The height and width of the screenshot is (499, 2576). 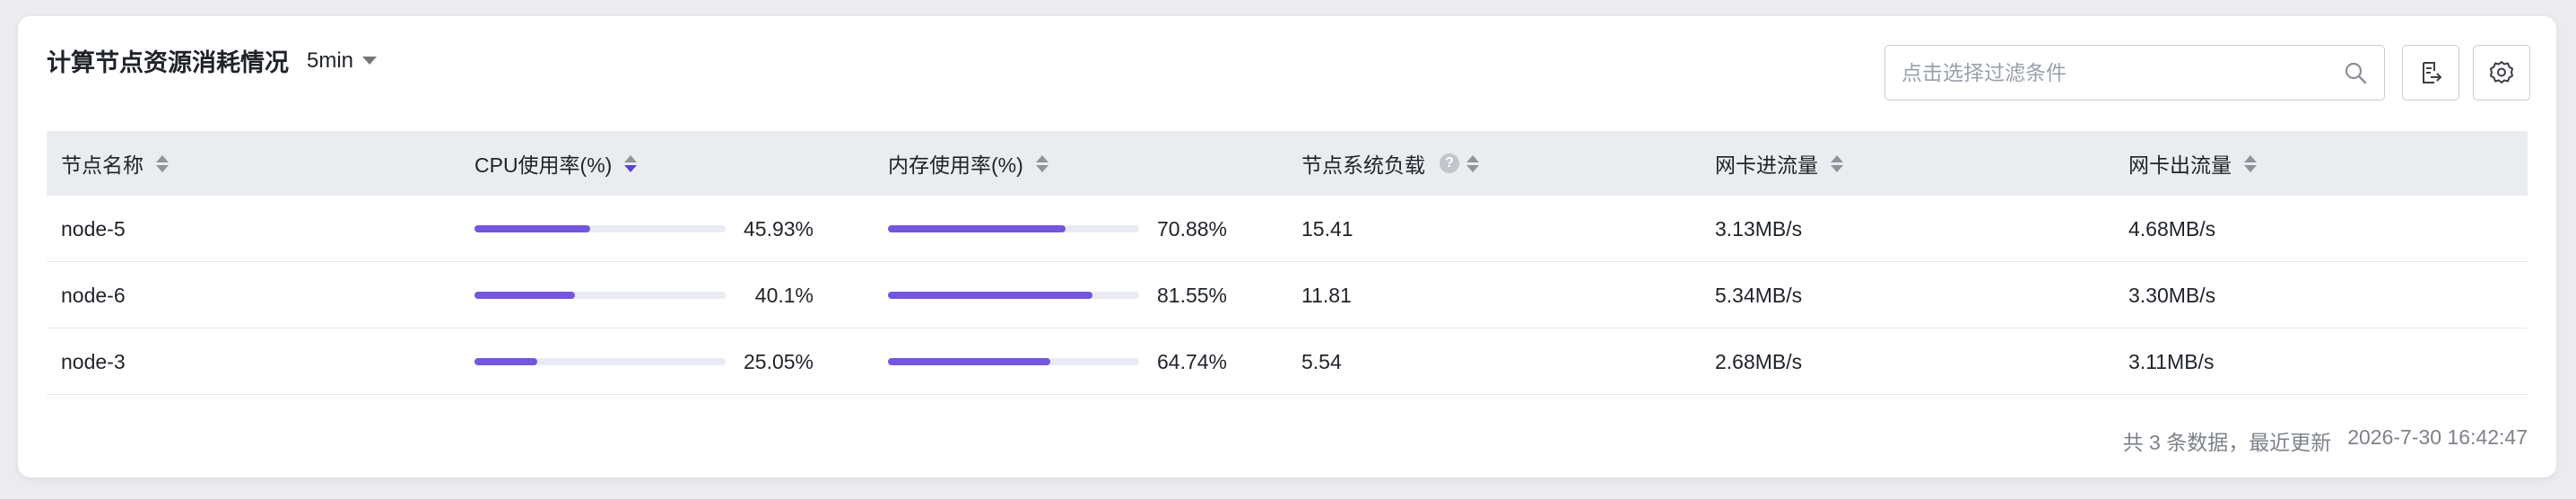 I want to click on filter-input, so click(x=2122, y=72).